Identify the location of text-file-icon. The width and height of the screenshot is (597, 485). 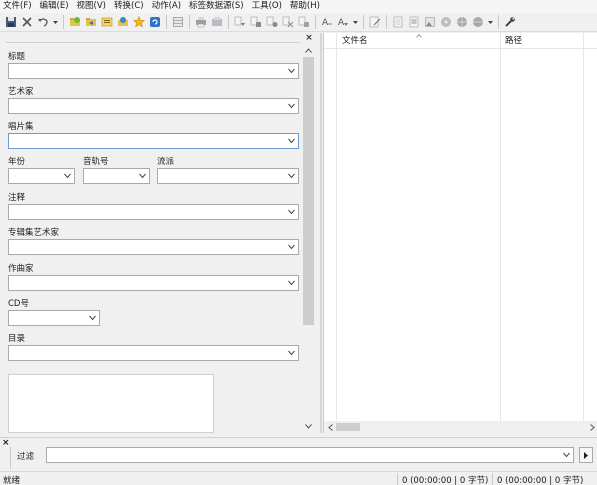
(288, 22).